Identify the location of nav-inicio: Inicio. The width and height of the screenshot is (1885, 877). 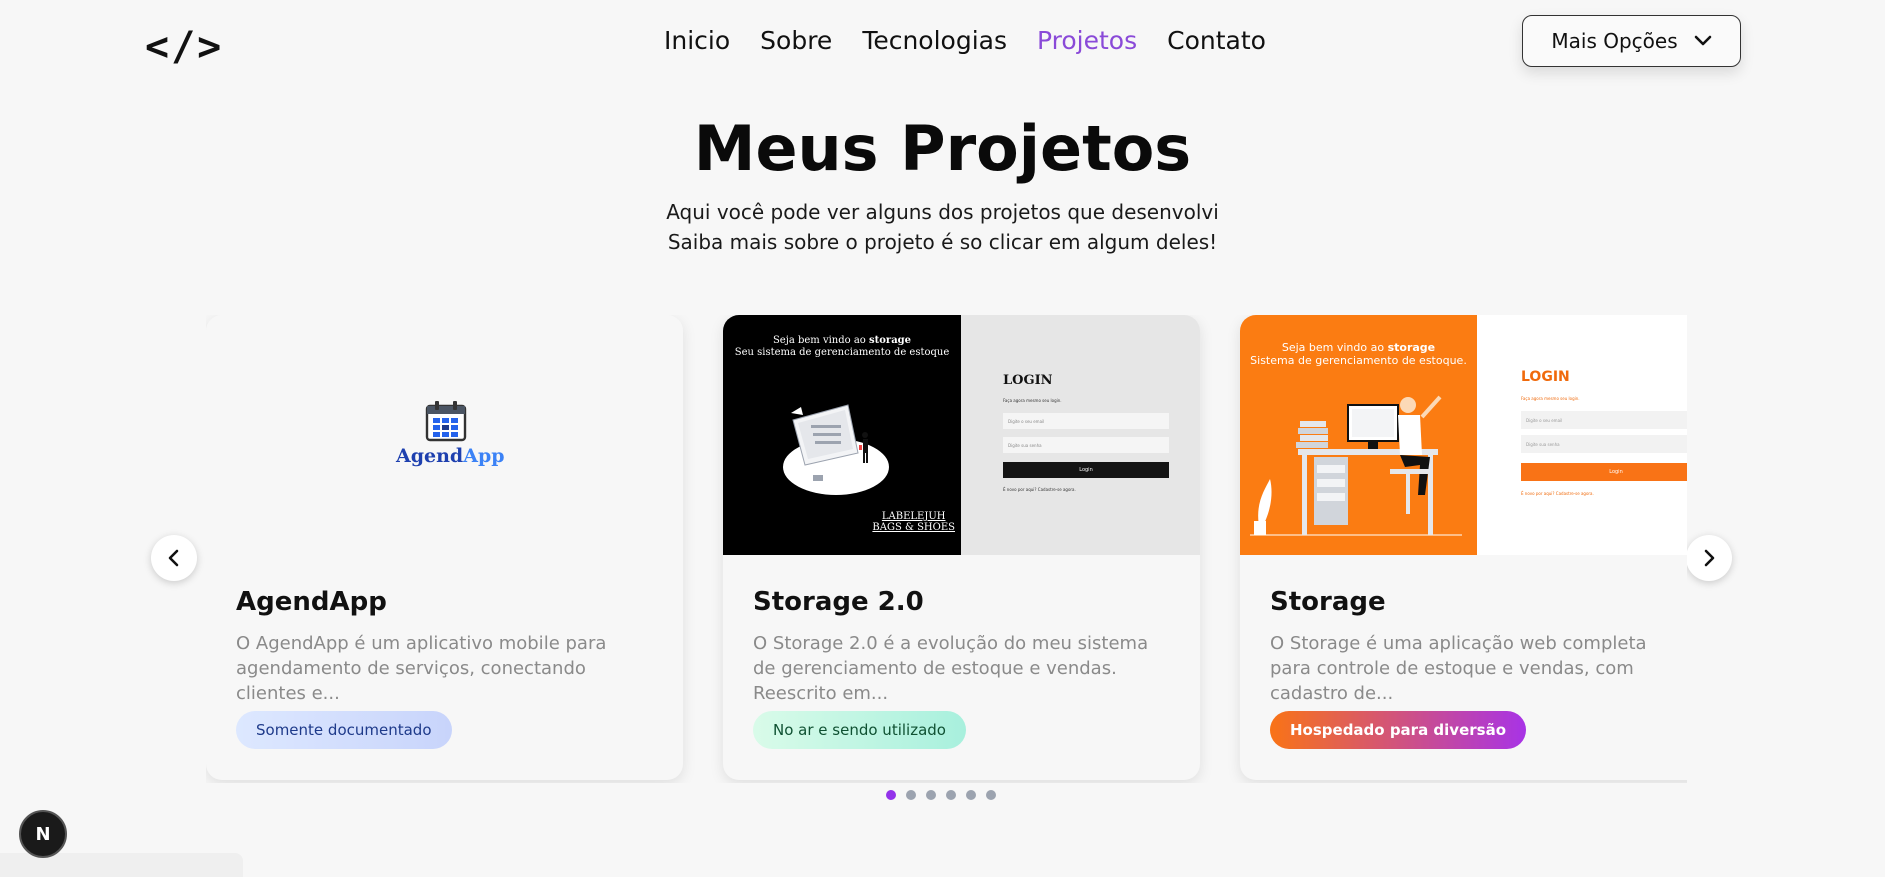
(697, 40).